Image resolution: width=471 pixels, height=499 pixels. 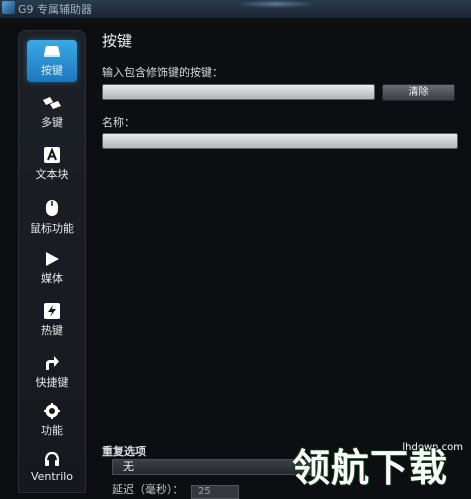 What do you see at coordinates (52, 155) in the screenshot?
I see `text-block-icon` at bounding box center [52, 155].